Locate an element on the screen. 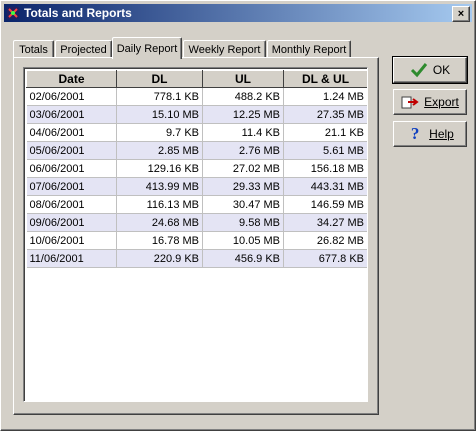 The image size is (476, 431). cell-dl-ul: 156.18 MB is located at coordinates (325, 168).